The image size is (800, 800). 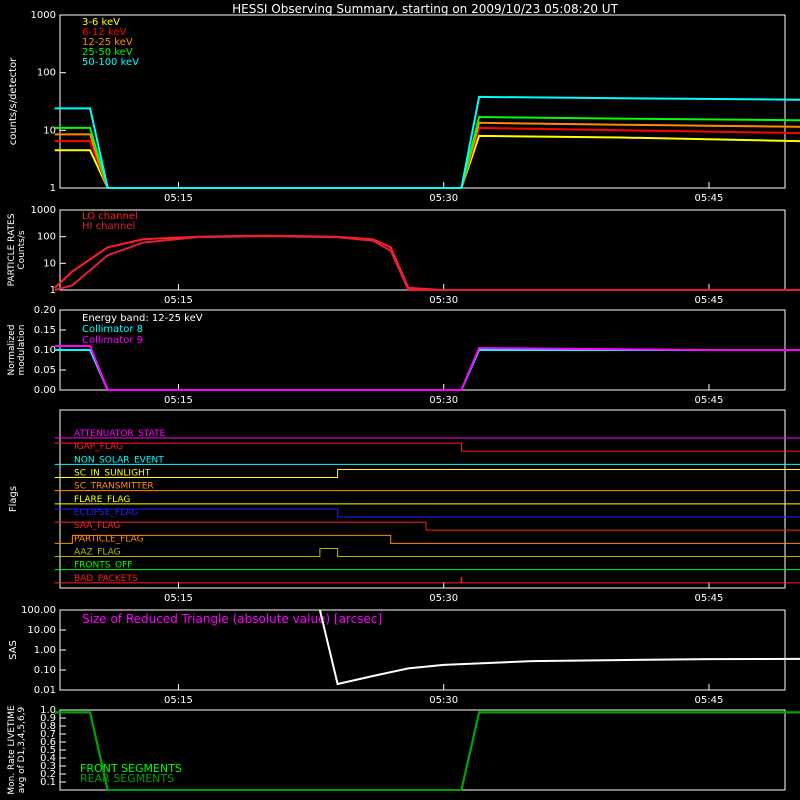 What do you see at coordinates (45, 310) in the screenshot?
I see `modulation-ytick-label-4: 0.20` at bounding box center [45, 310].